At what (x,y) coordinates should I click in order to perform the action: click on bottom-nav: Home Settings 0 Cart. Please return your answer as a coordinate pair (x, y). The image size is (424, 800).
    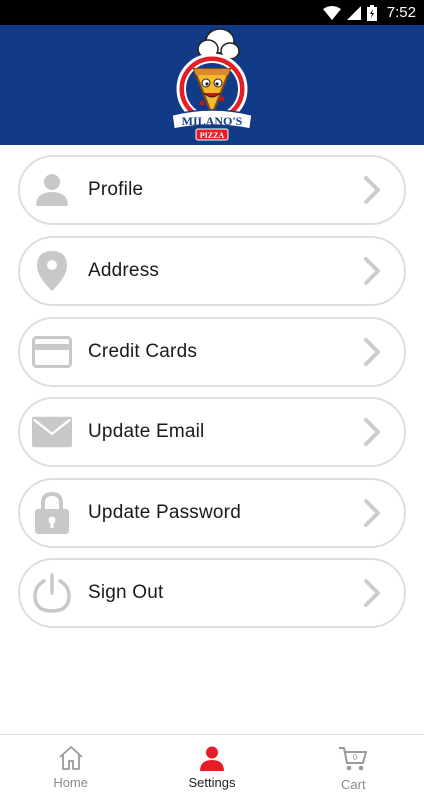
    Looking at the image, I should click on (212, 767).